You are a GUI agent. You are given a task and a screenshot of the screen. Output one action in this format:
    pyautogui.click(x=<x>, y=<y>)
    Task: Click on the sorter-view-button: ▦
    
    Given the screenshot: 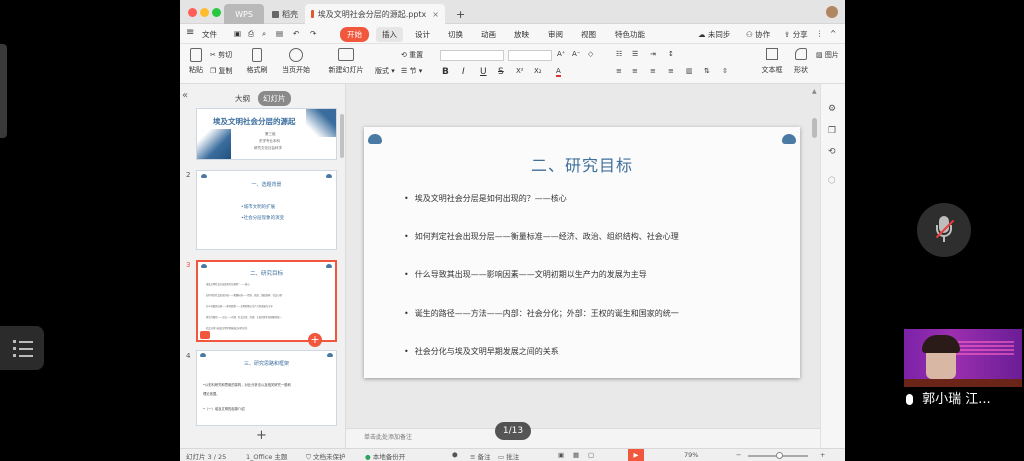 What is the action you would take?
    pyautogui.click(x=576, y=455)
    